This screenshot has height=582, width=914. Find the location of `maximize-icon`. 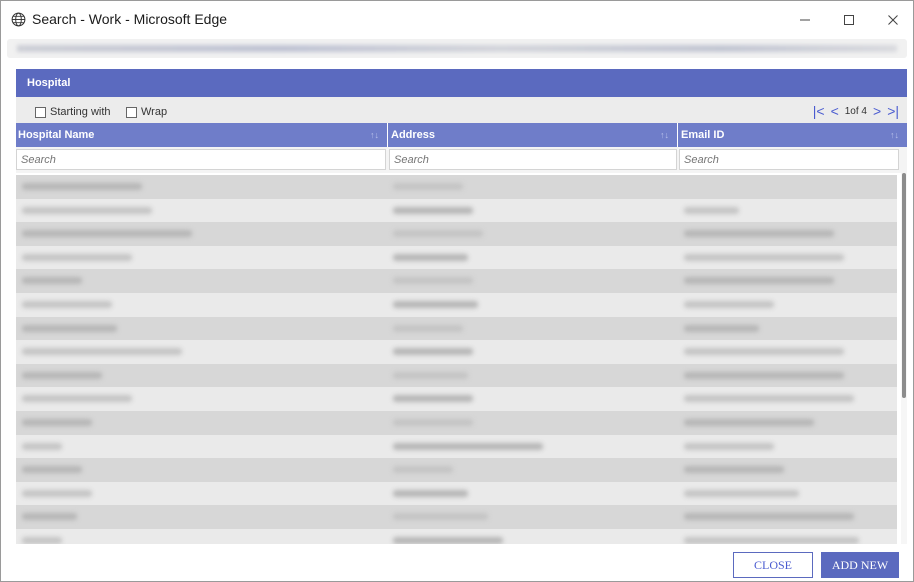

maximize-icon is located at coordinates (849, 20).